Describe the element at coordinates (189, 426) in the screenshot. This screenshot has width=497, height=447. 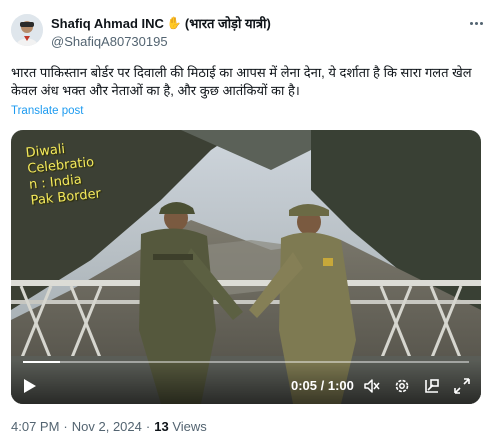
I see `views-label: Views` at that location.